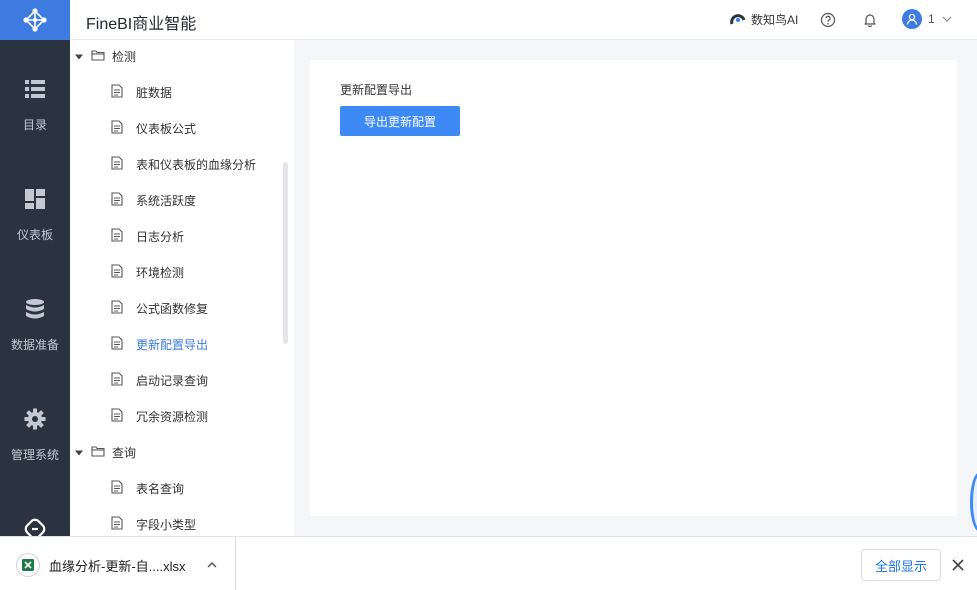 This screenshot has height=590, width=977. Describe the element at coordinates (34, 345) in the screenshot. I see `nav-label: 数据准备` at that location.